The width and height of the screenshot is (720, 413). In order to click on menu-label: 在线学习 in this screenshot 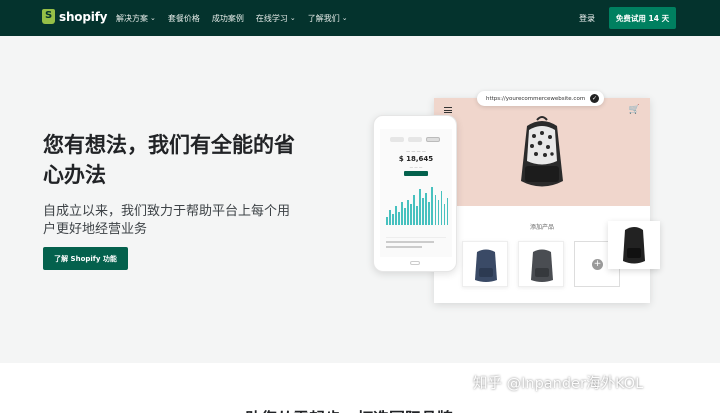, I will do `click(271, 18)`.